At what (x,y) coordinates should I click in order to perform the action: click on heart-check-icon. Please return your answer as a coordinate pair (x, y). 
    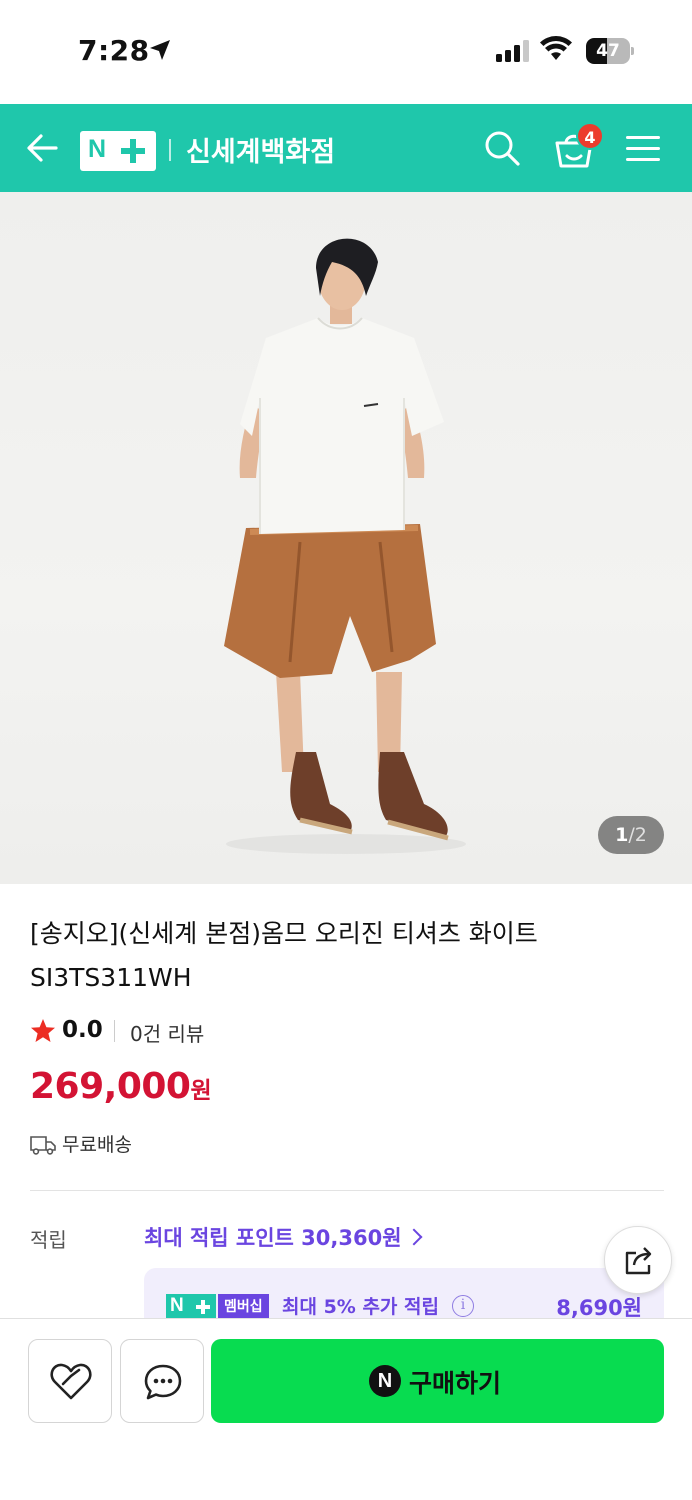
    Looking at the image, I should click on (71, 1381).